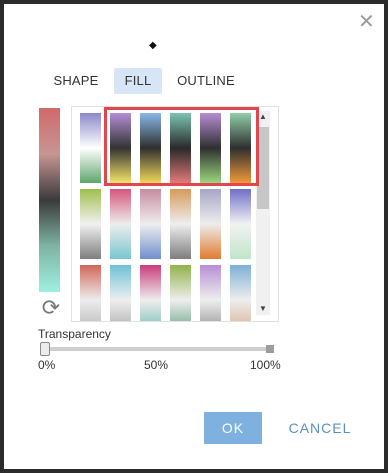  What do you see at coordinates (156, 365) in the screenshot?
I see `tick-50: 50%` at bounding box center [156, 365].